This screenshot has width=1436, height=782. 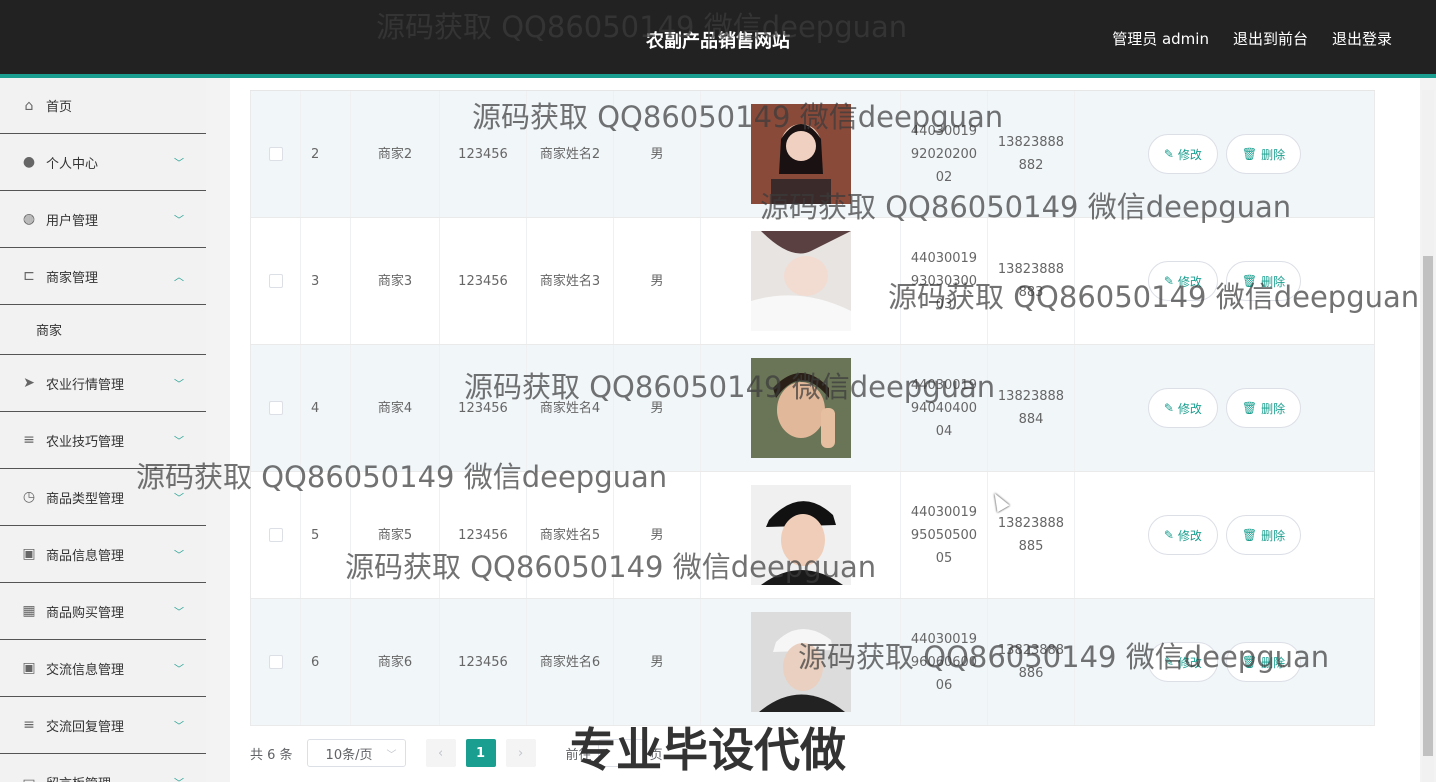 I want to click on header-actions: 管理员 admin 退出到前台 退出登录, so click(x=1252, y=38).